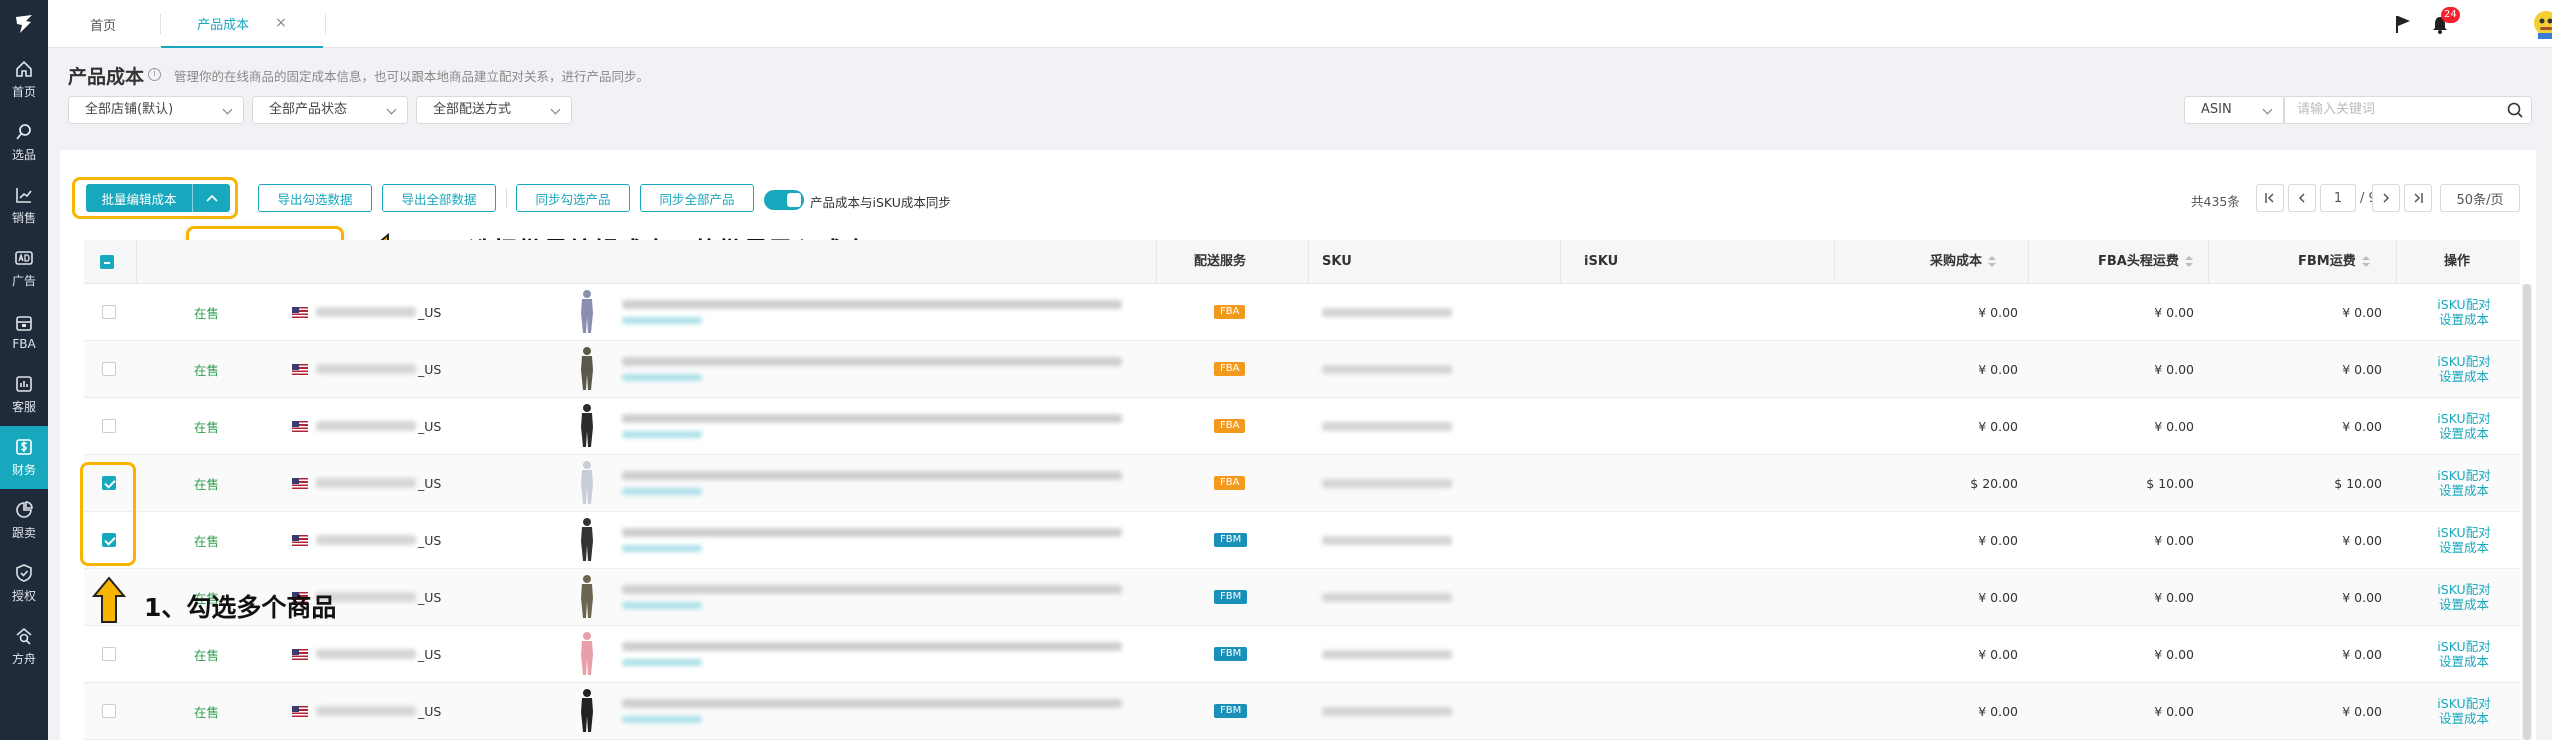  I want to click on cost-sync-toggle, so click(784, 200).